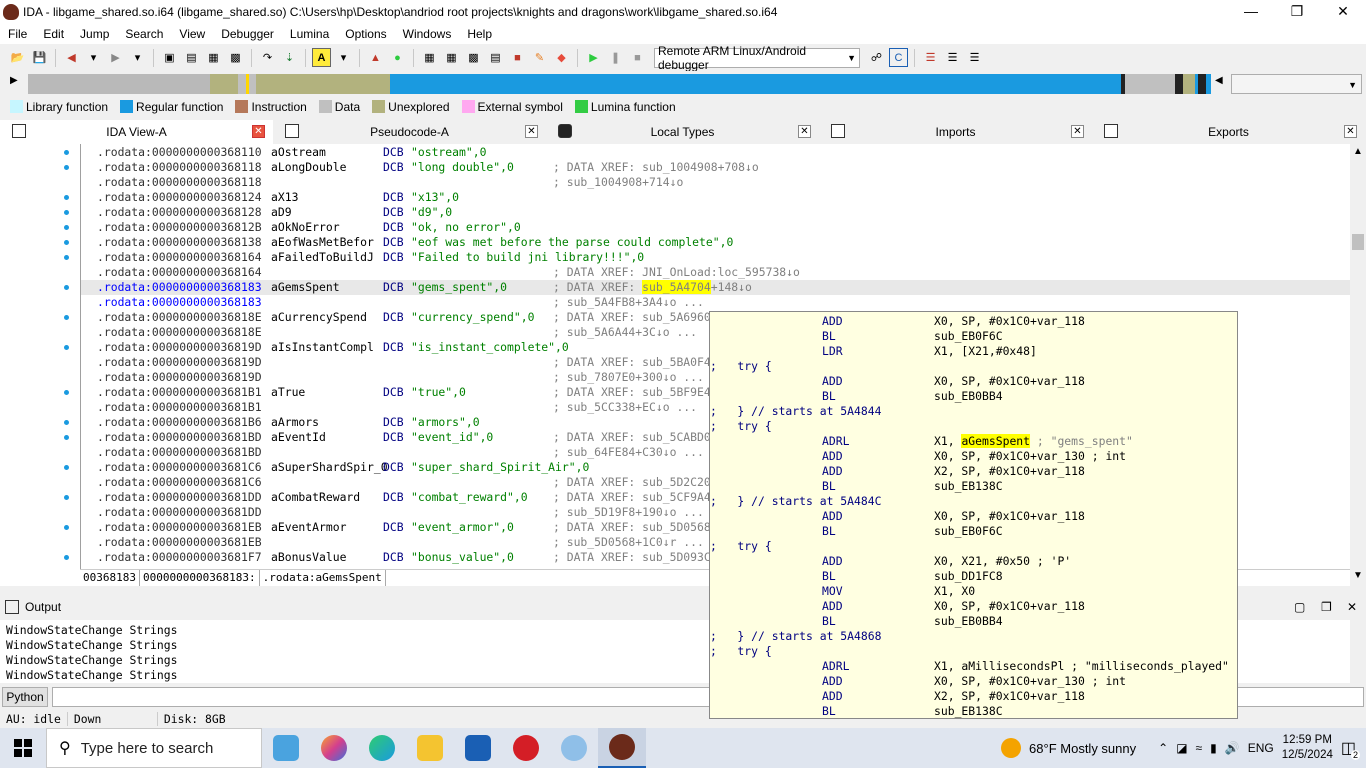 The width and height of the screenshot is (1366, 768). I want to click on tab-exports: Exports ✕, so click(1228, 132).